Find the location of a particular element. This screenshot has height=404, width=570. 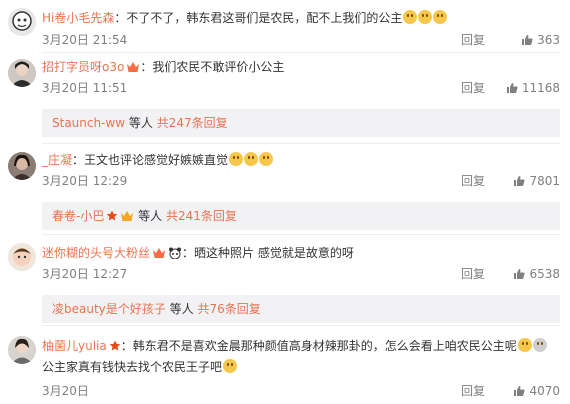

comment-text: 不了不了，韩东君这哥们是农民，配不上我们的公主 is located at coordinates (264, 18).